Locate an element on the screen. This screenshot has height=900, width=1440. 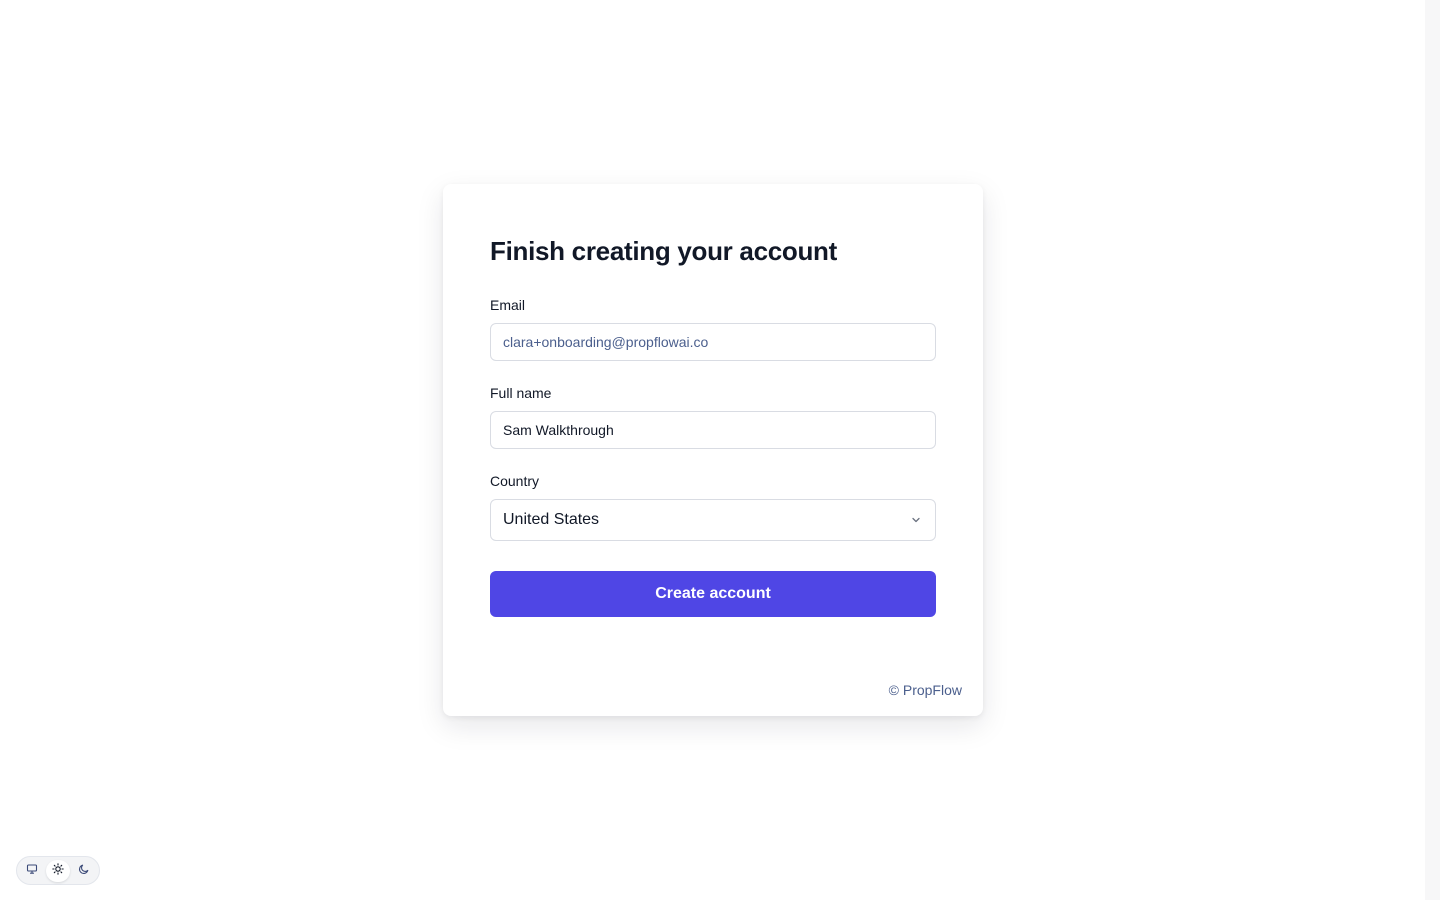
sun-icon is located at coordinates (58, 871).